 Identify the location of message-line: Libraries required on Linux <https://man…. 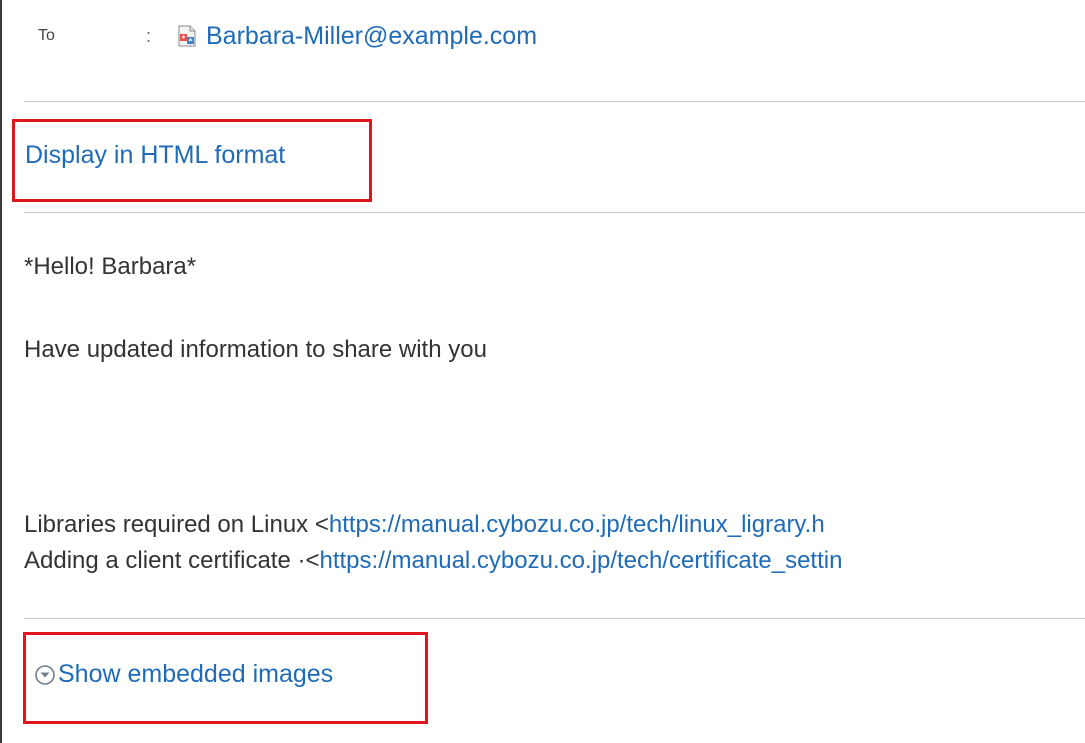
(554, 525).